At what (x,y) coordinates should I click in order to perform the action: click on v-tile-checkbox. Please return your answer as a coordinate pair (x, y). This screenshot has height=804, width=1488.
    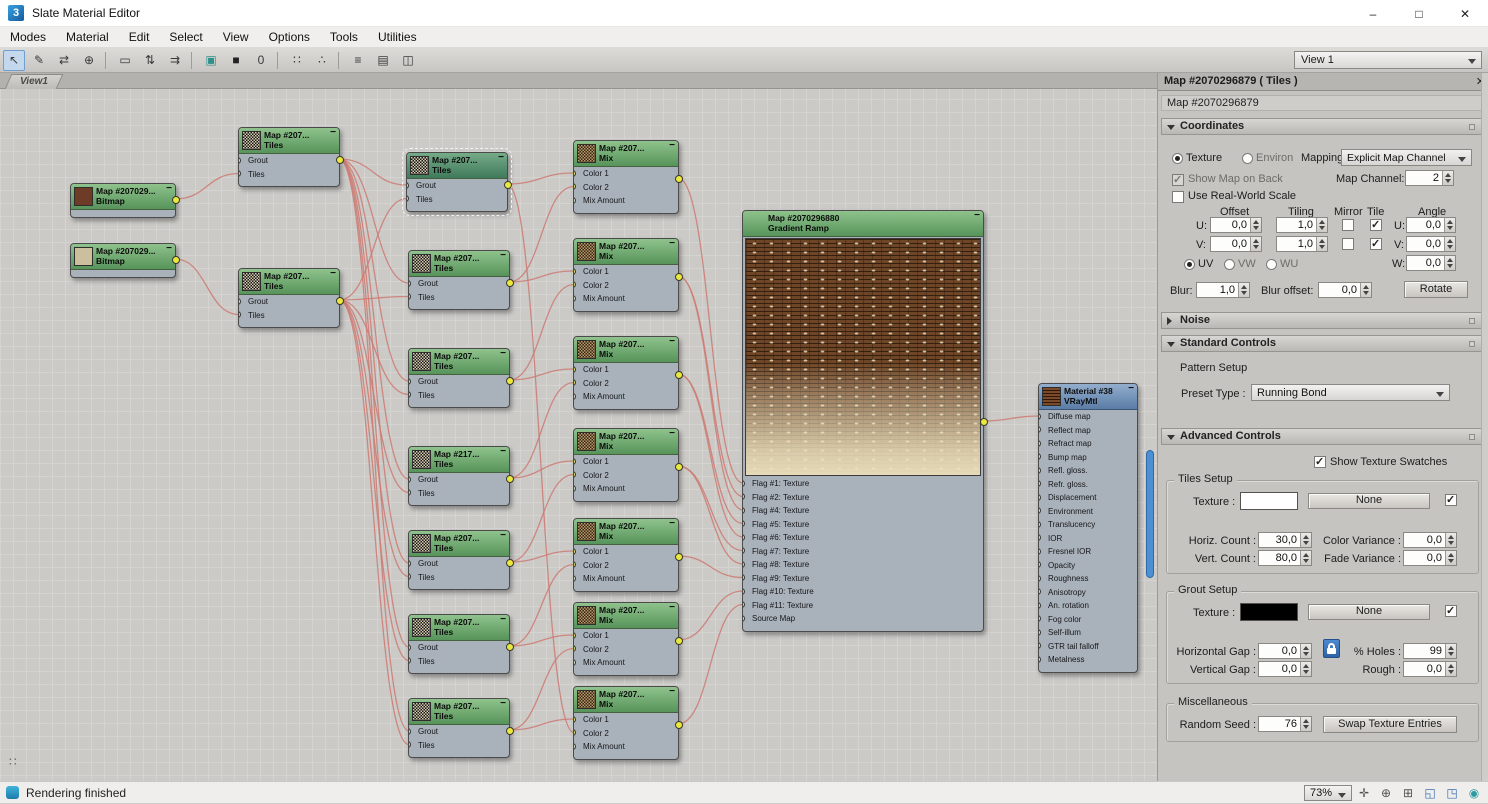
    Looking at the image, I should click on (1376, 243).